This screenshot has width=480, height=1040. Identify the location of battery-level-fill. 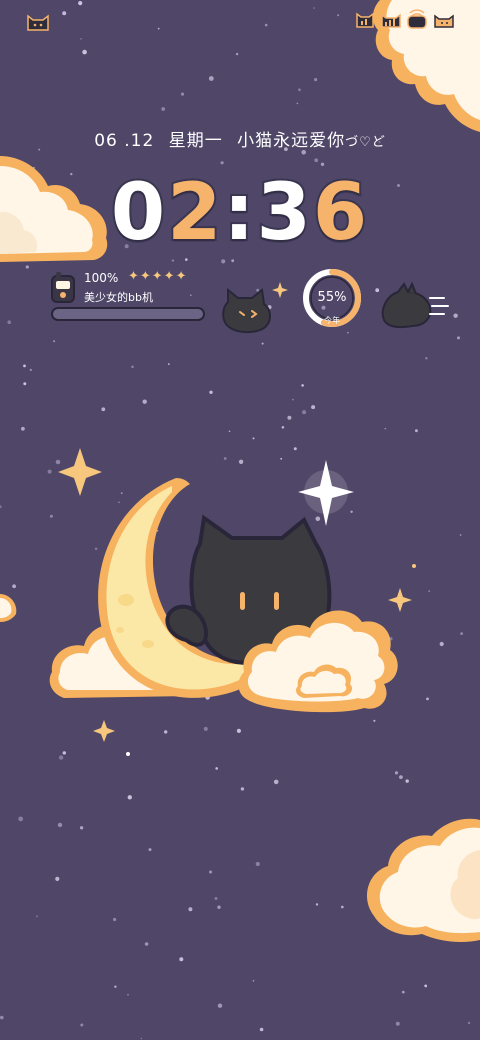
(128, 314).